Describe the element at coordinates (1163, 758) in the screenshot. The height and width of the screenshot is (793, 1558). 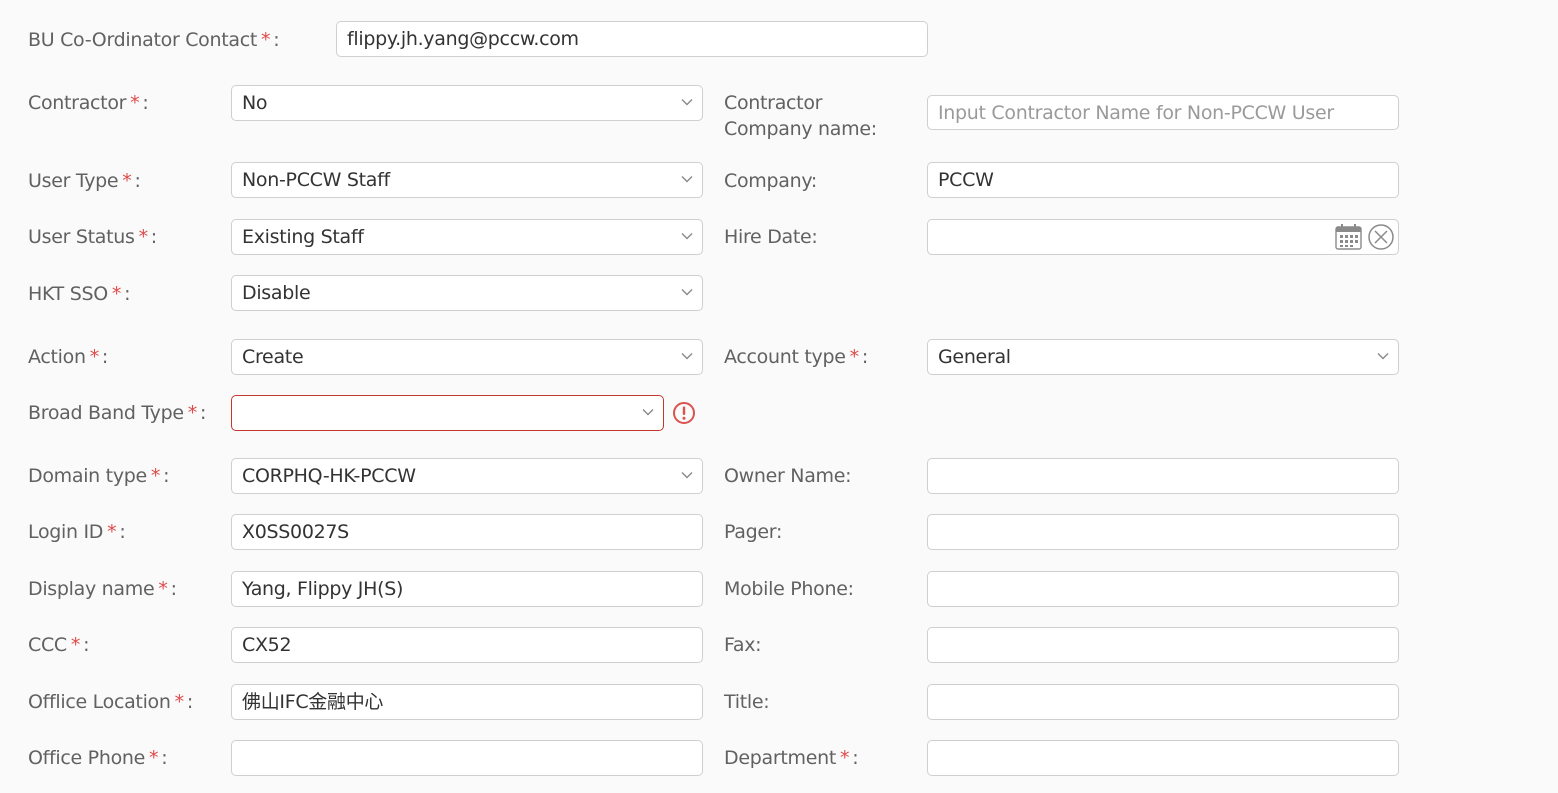
I see `department-input` at that location.